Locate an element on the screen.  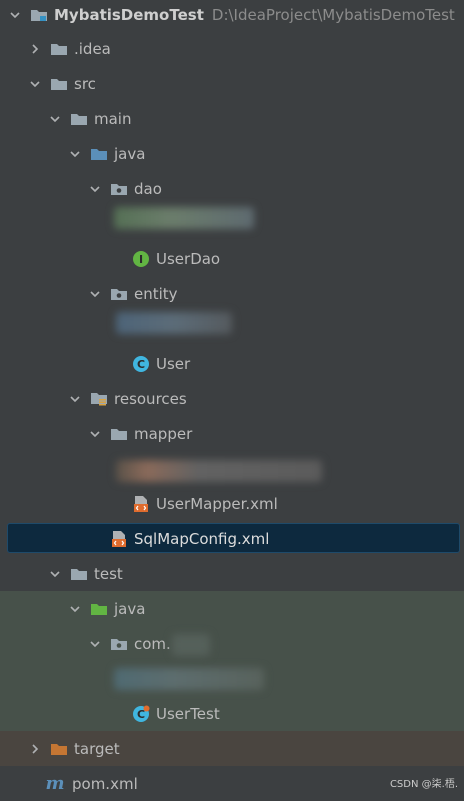
tree-row-user-test: C UserTest is located at coordinates (176, 713).